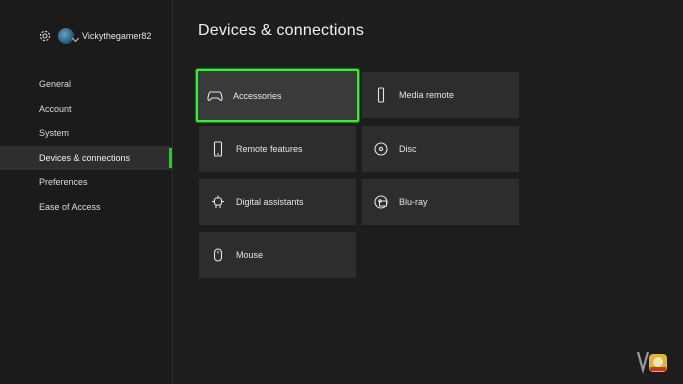  What do you see at coordinates (277, 255) in the screenshot?
I see `tile-mouse: Mouse` at bounding box center [277, 255].